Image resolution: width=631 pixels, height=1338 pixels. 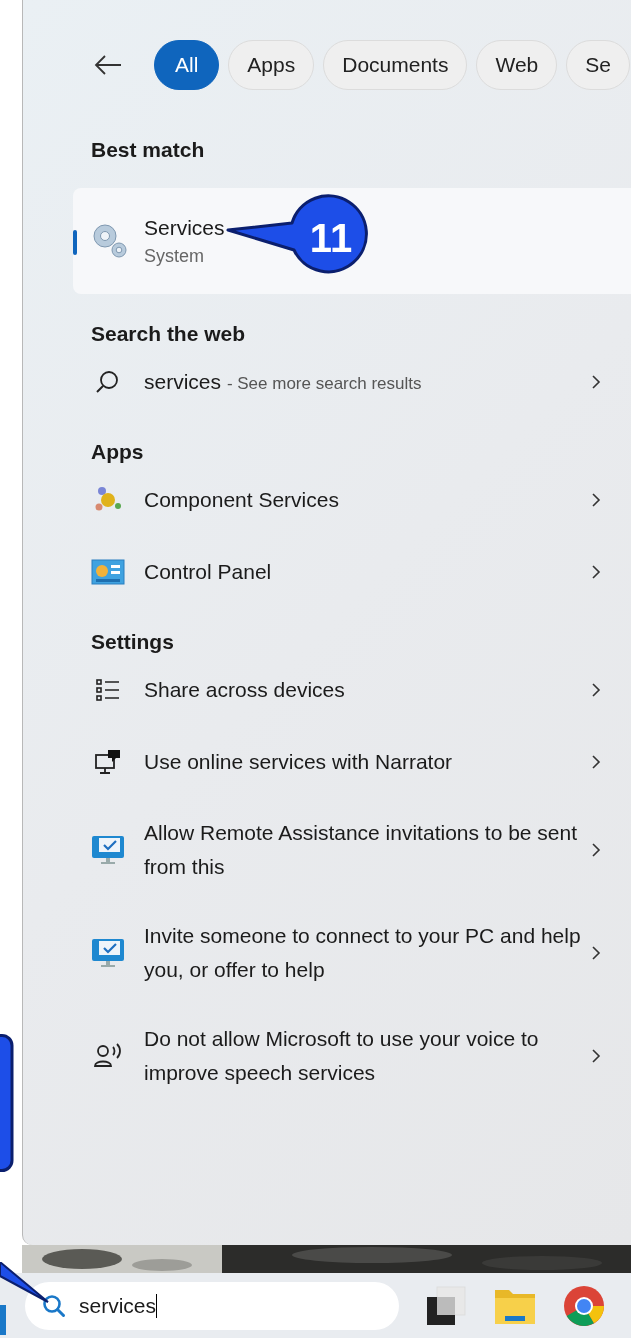 What do you see at coordinates (584, 1305) in the screenshot?
I see `browser-icon` at bounding box center [584, 1305].